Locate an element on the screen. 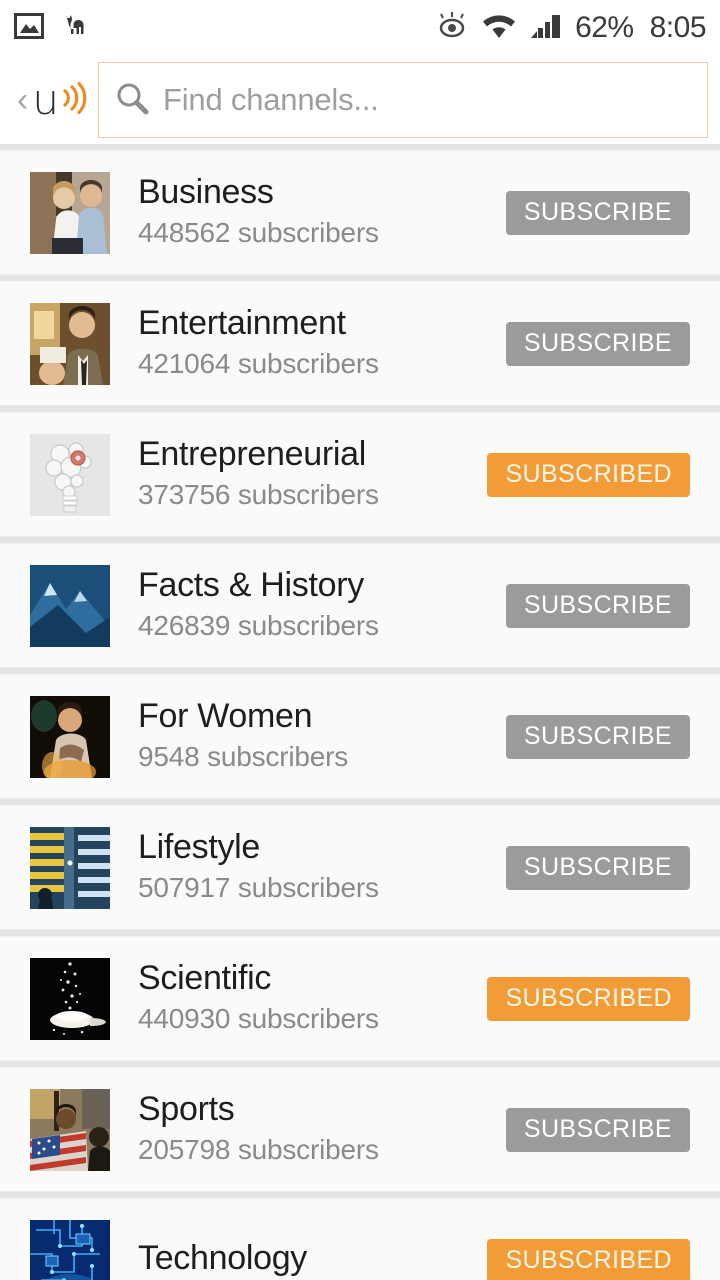  status-bar: 62% 8:05 is located at coordinates (360, 28).